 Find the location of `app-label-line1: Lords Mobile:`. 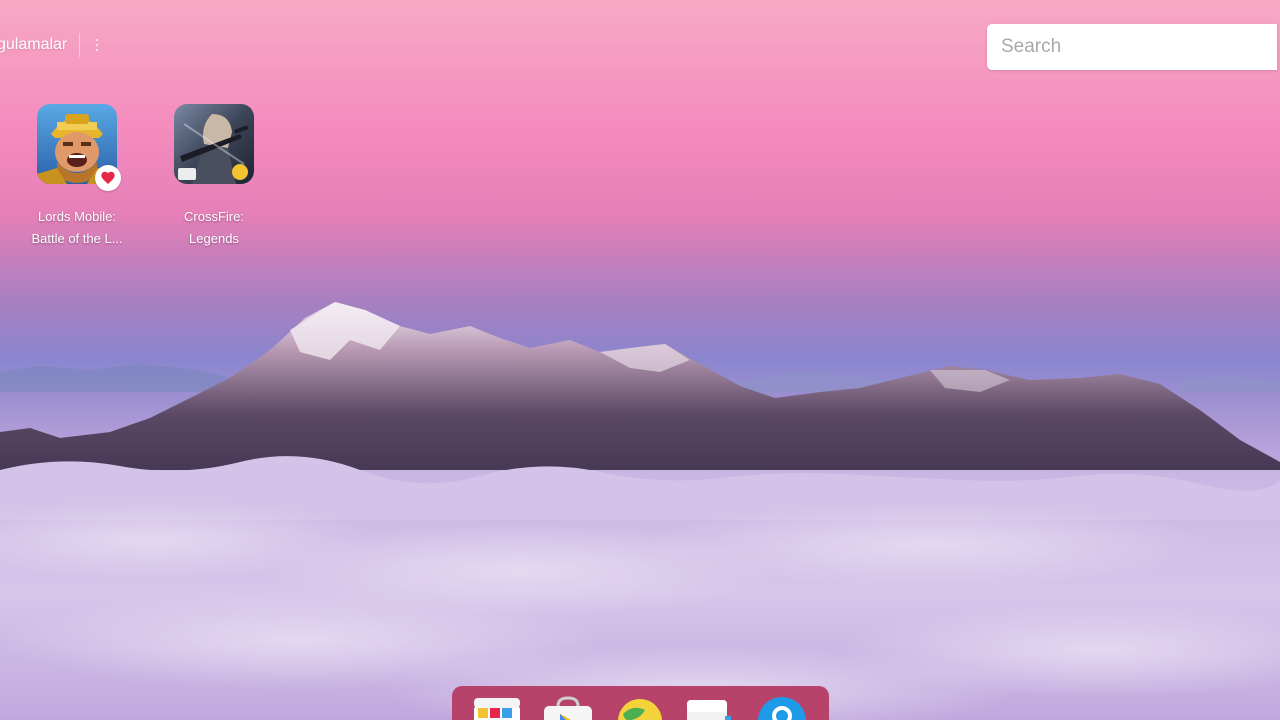

app-label-line1: Lords Mobile: is located at coordinates (77, 216).